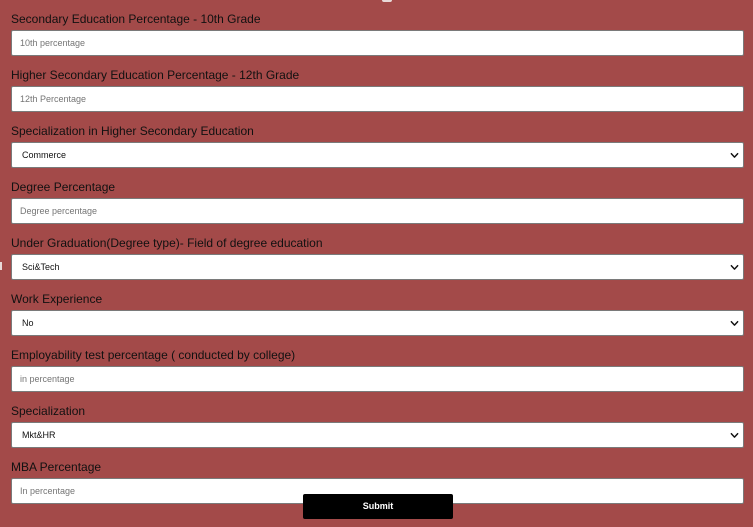 The width and height of the screenshot is (753, 527). Describe the element at coordinates (1, 266) in the screenshot. I see `left-edge-marker` at that location.